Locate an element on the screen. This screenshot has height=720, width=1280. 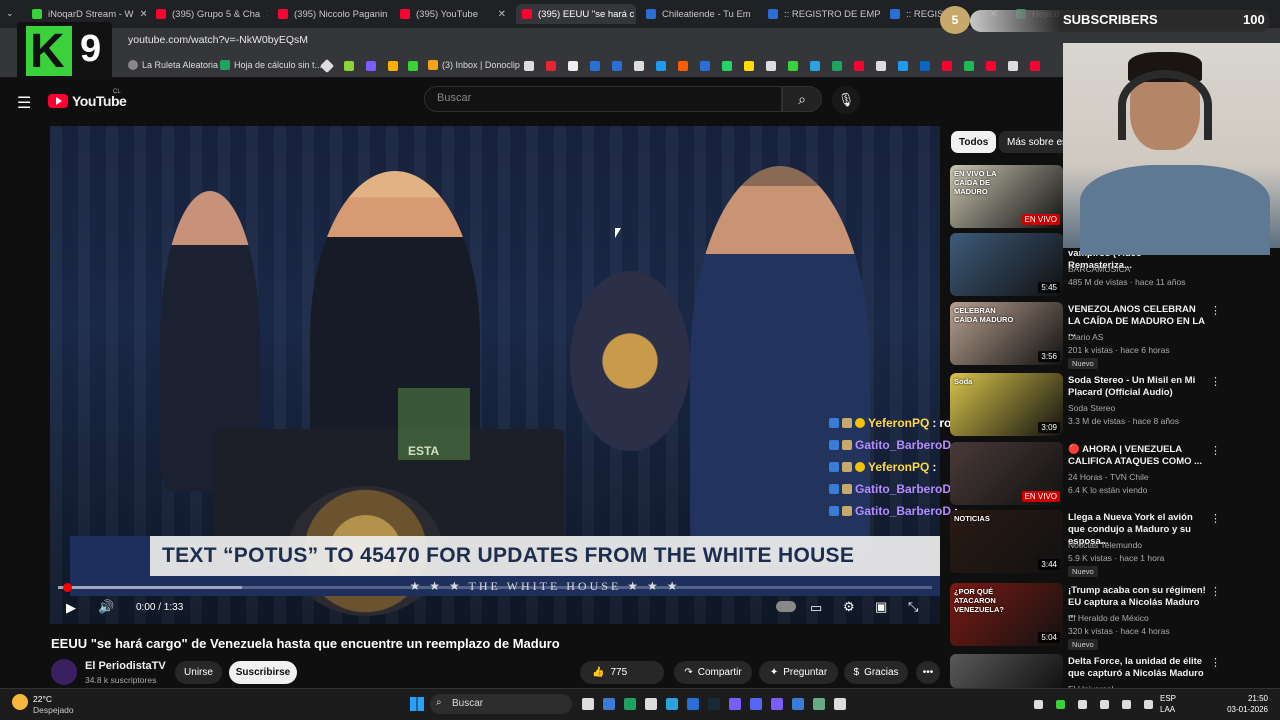
recommendation-channel: 24 Horas - TVN Chile is located at coordinates (1108, 477).